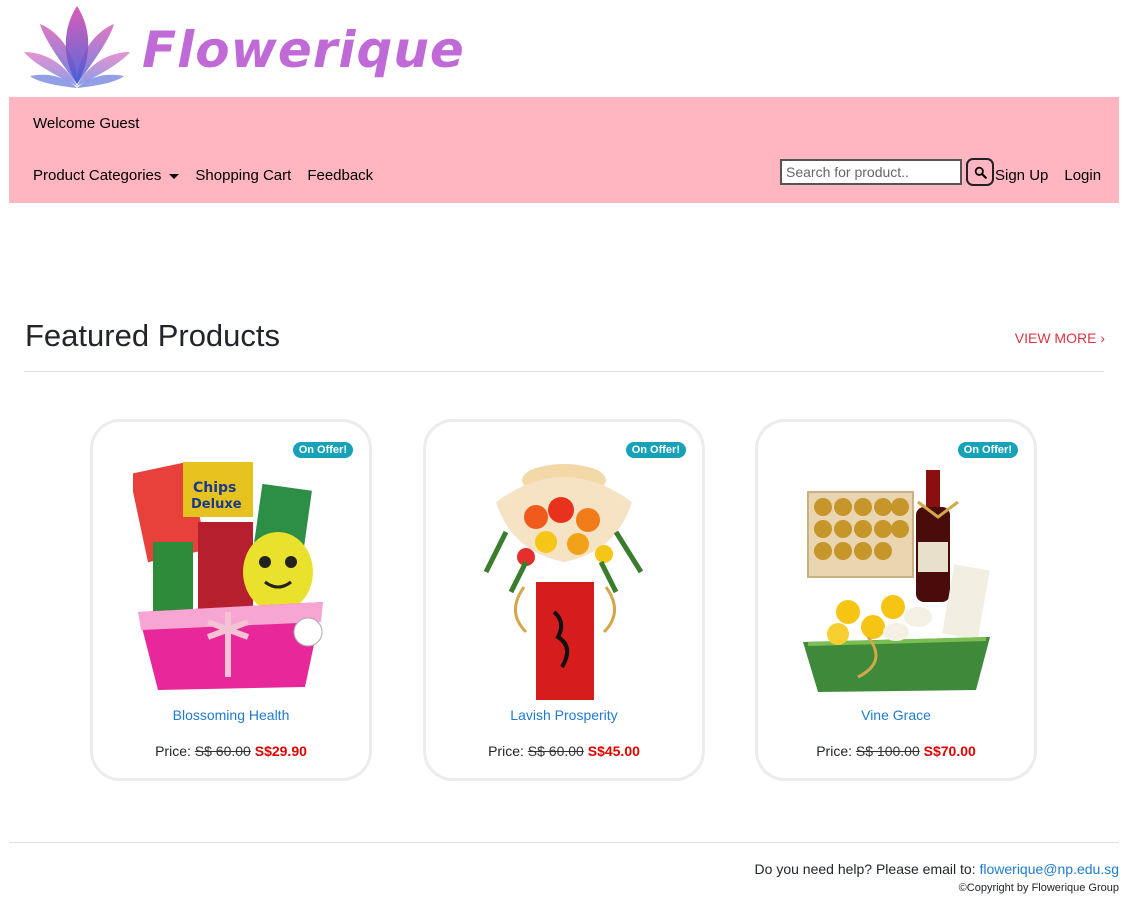 The width and height of the screenshot is (1127, 900). What do you see at coordinates (77, 47) in the screenshot?
I see `lotus-logo-icon` at bounding box center [77, 47].